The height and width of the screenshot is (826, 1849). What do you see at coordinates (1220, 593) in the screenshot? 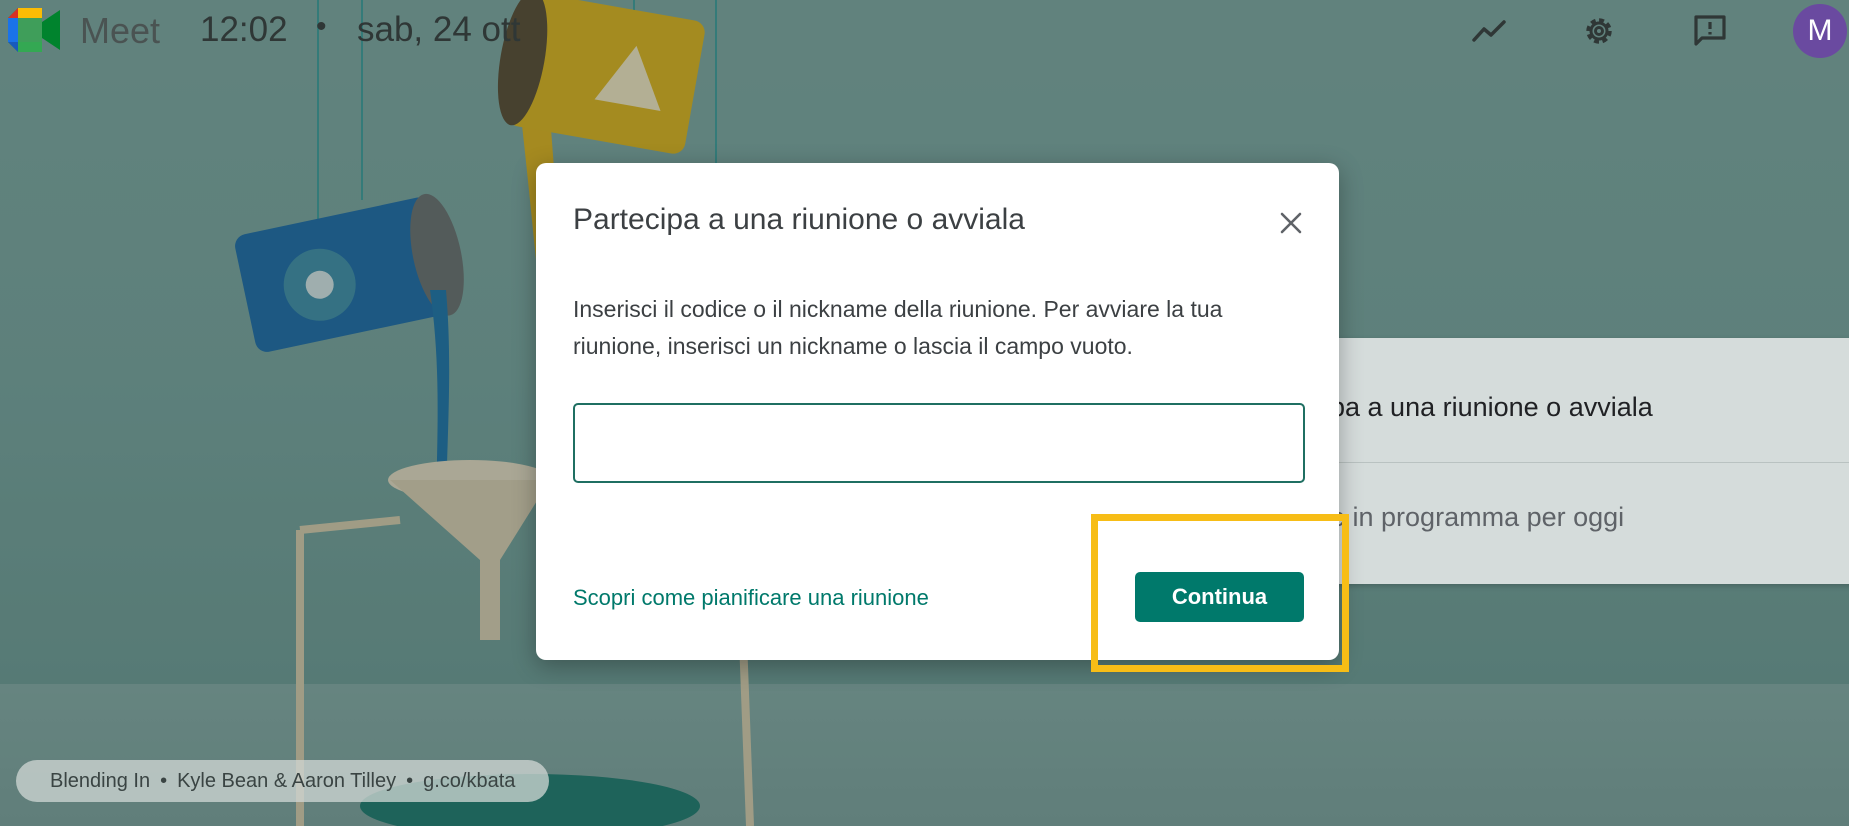
I see `highlight-box` at bounding box center [1220, 593].